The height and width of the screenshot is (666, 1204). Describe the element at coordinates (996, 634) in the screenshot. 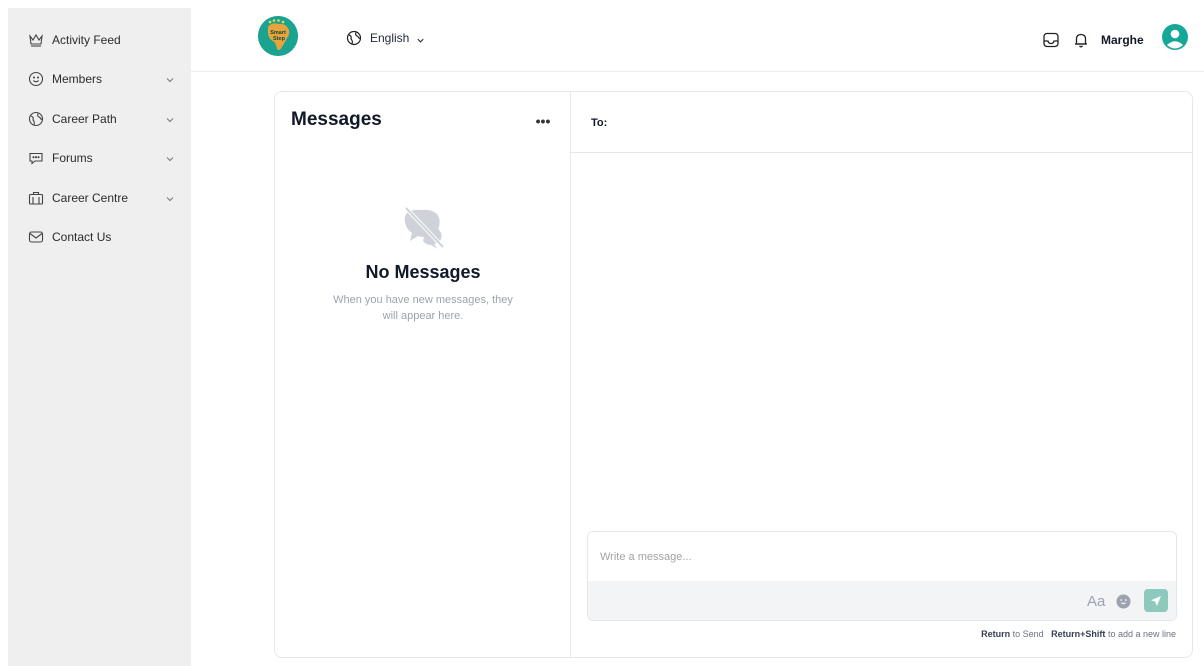

I see `hint-send-key: Return` at that location.